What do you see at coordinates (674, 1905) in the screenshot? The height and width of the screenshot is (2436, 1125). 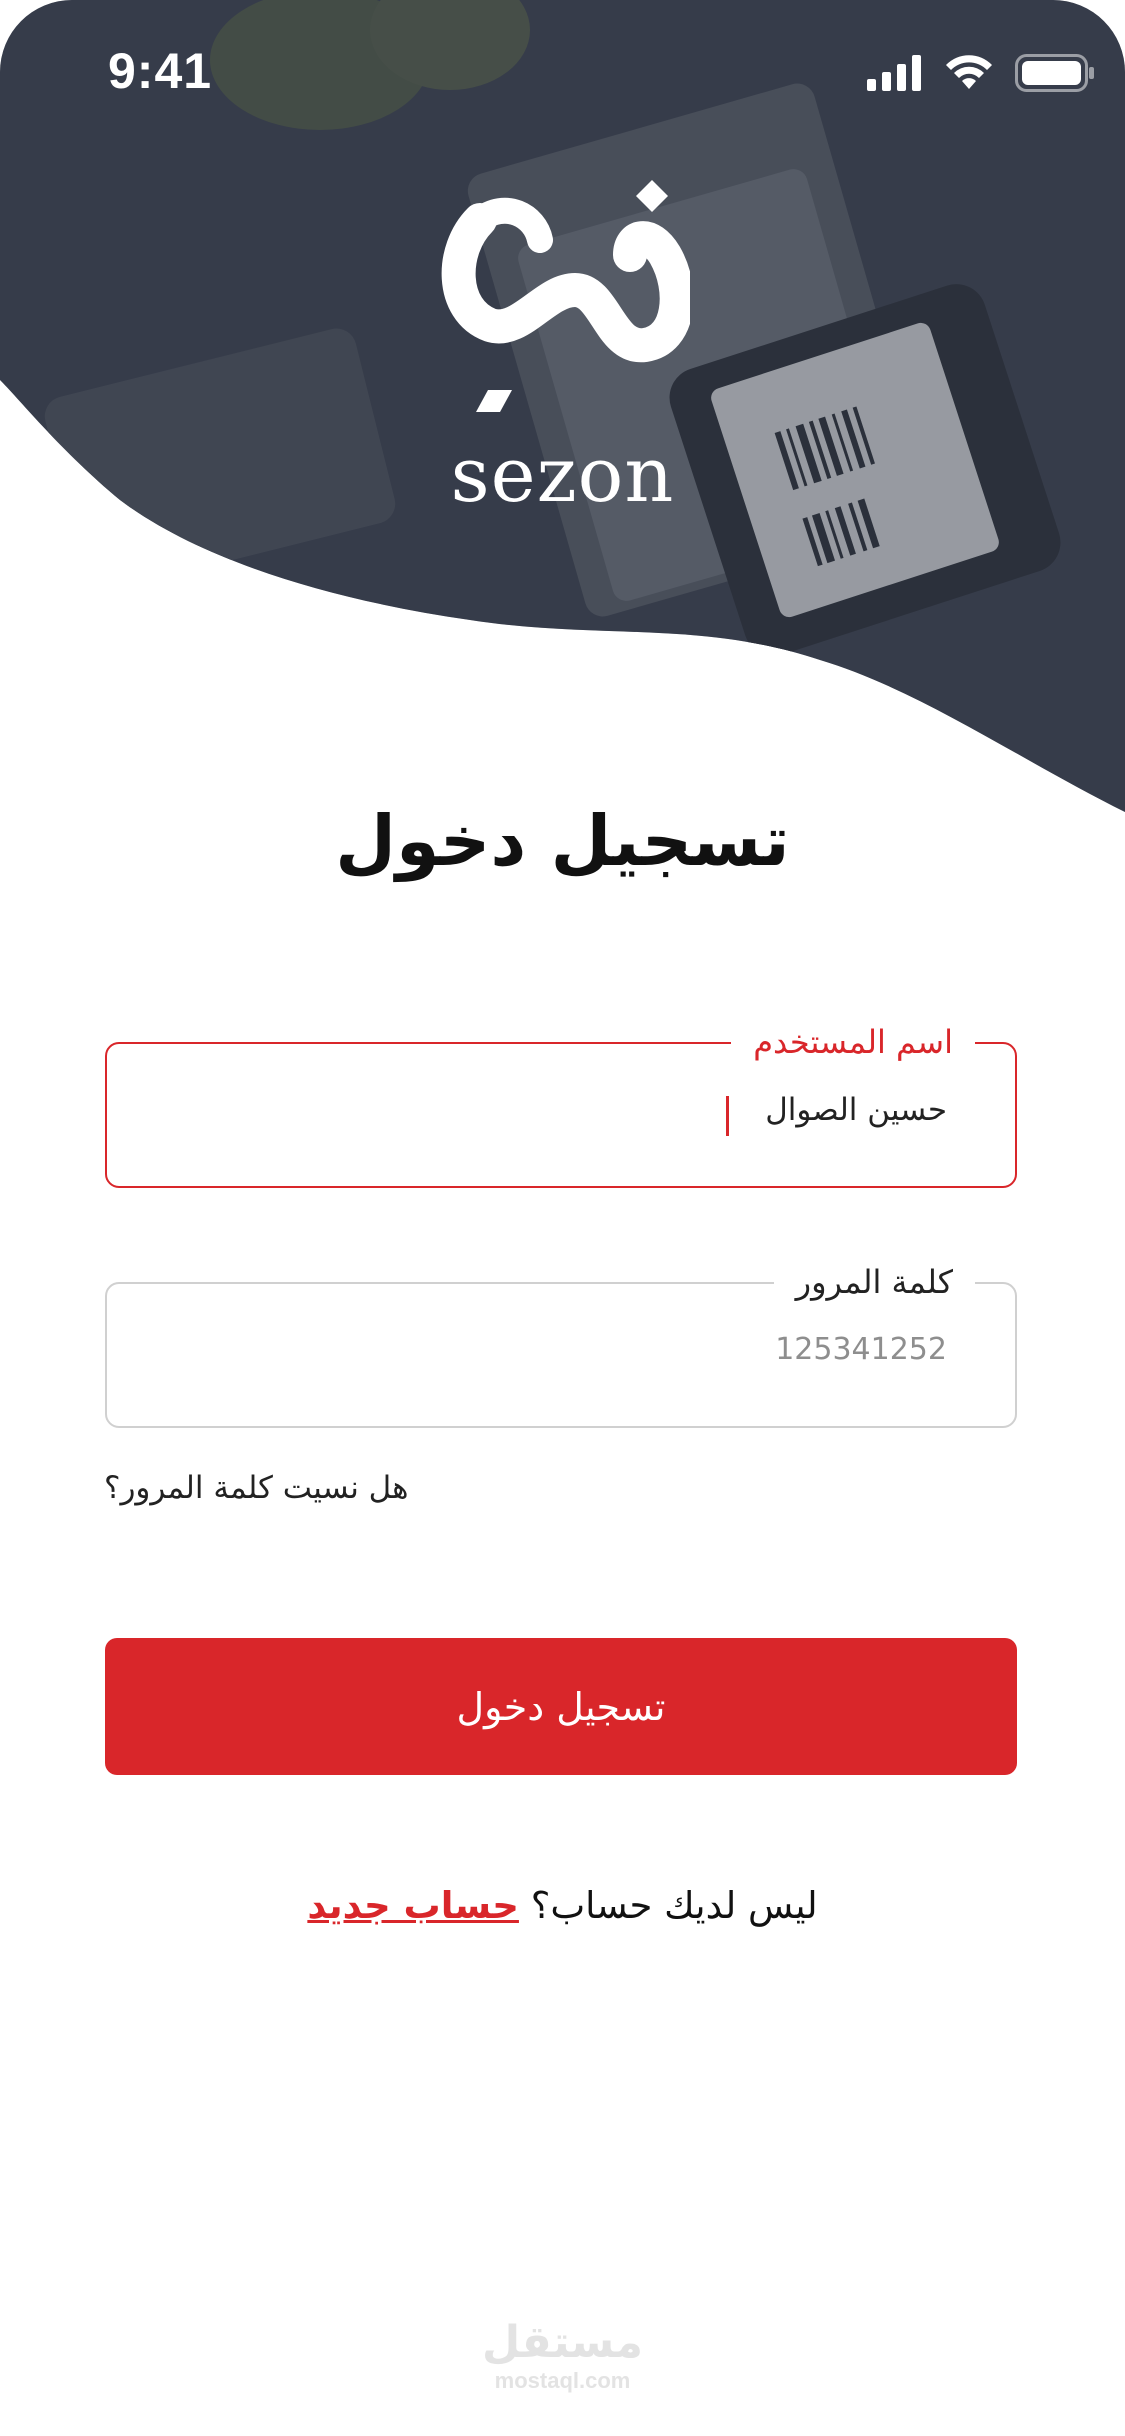 I see `no-account-text: ليس لديك حساب؟` at bounding box center [674, 1905].